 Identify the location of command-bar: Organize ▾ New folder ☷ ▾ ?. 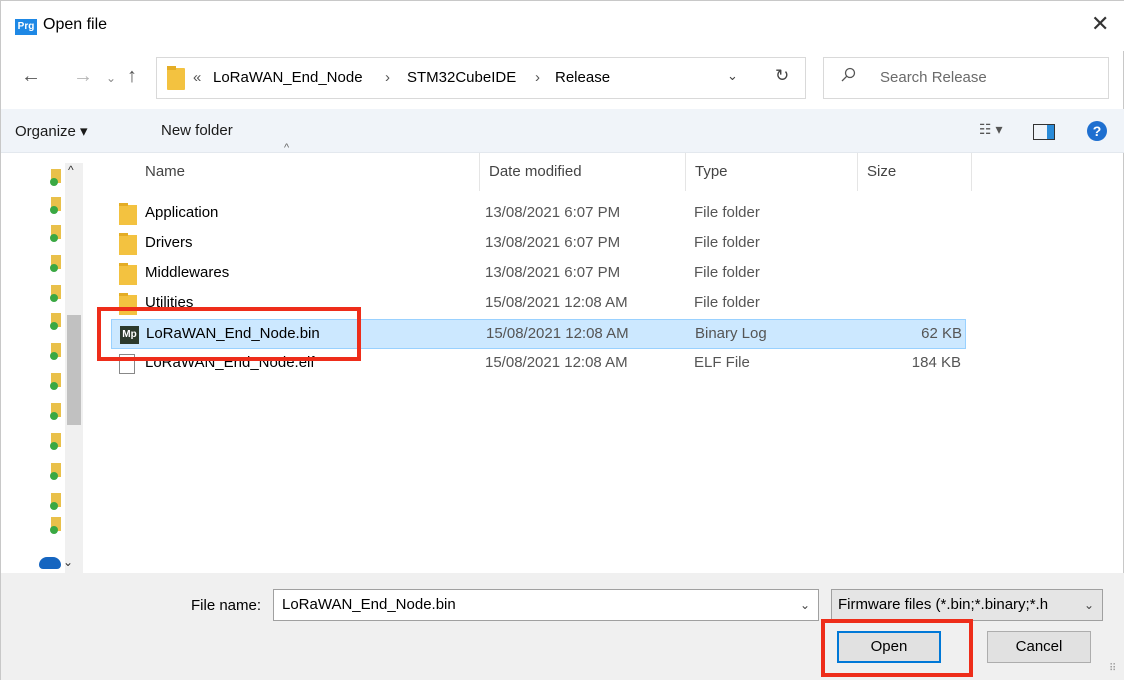
(562, 131).